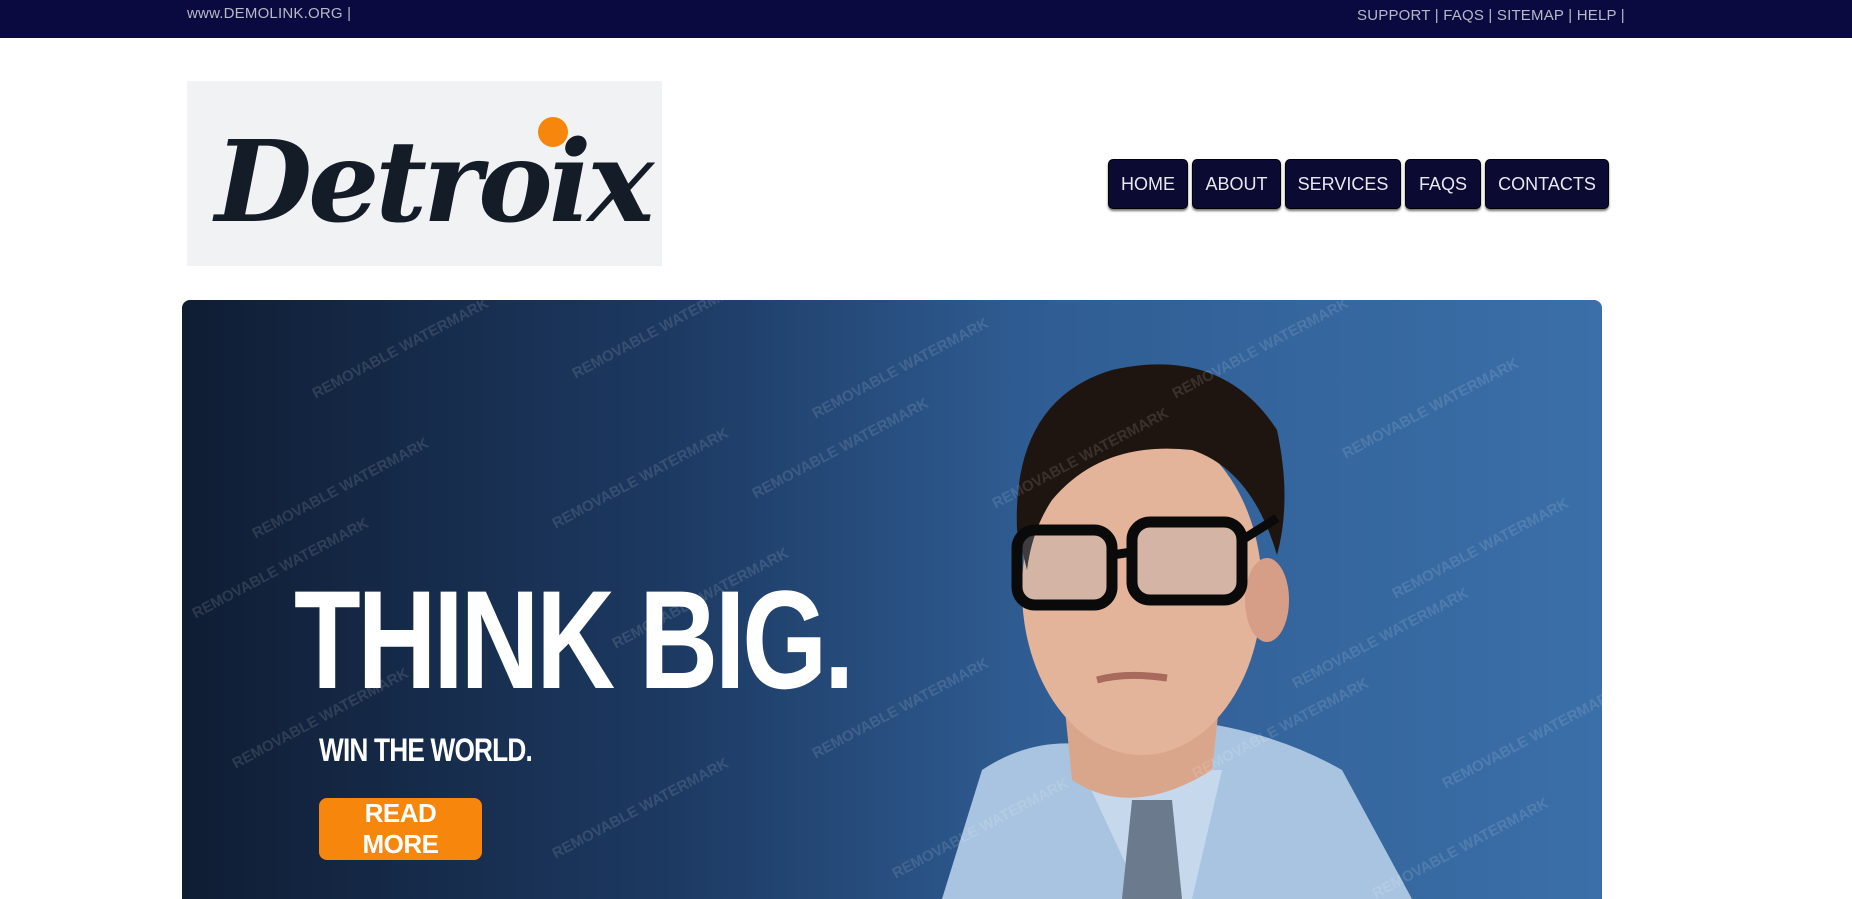  I want to click on site-logo: Detroix, so click(424, 173).